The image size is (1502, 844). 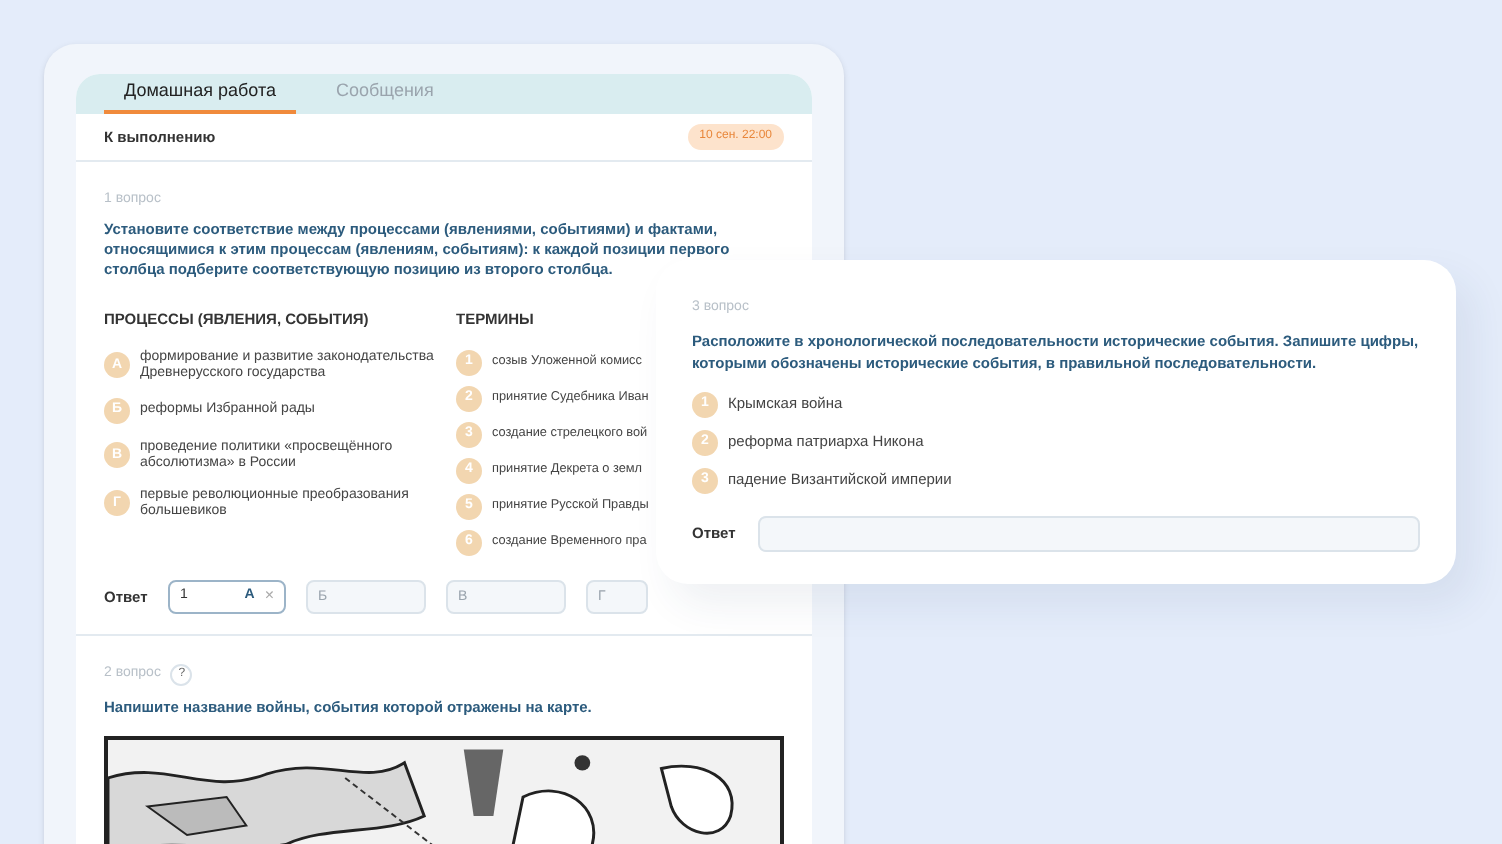 I want to click on tab: Домашная работа, so click(x=200, y=94).